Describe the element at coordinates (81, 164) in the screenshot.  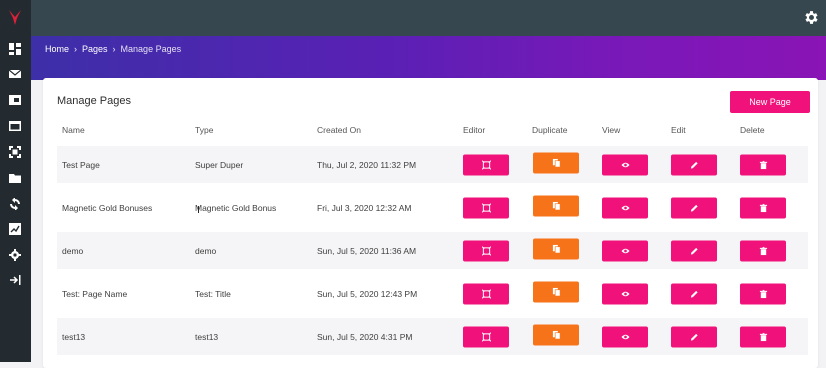
I see `cell-name: Test Page` at that location.